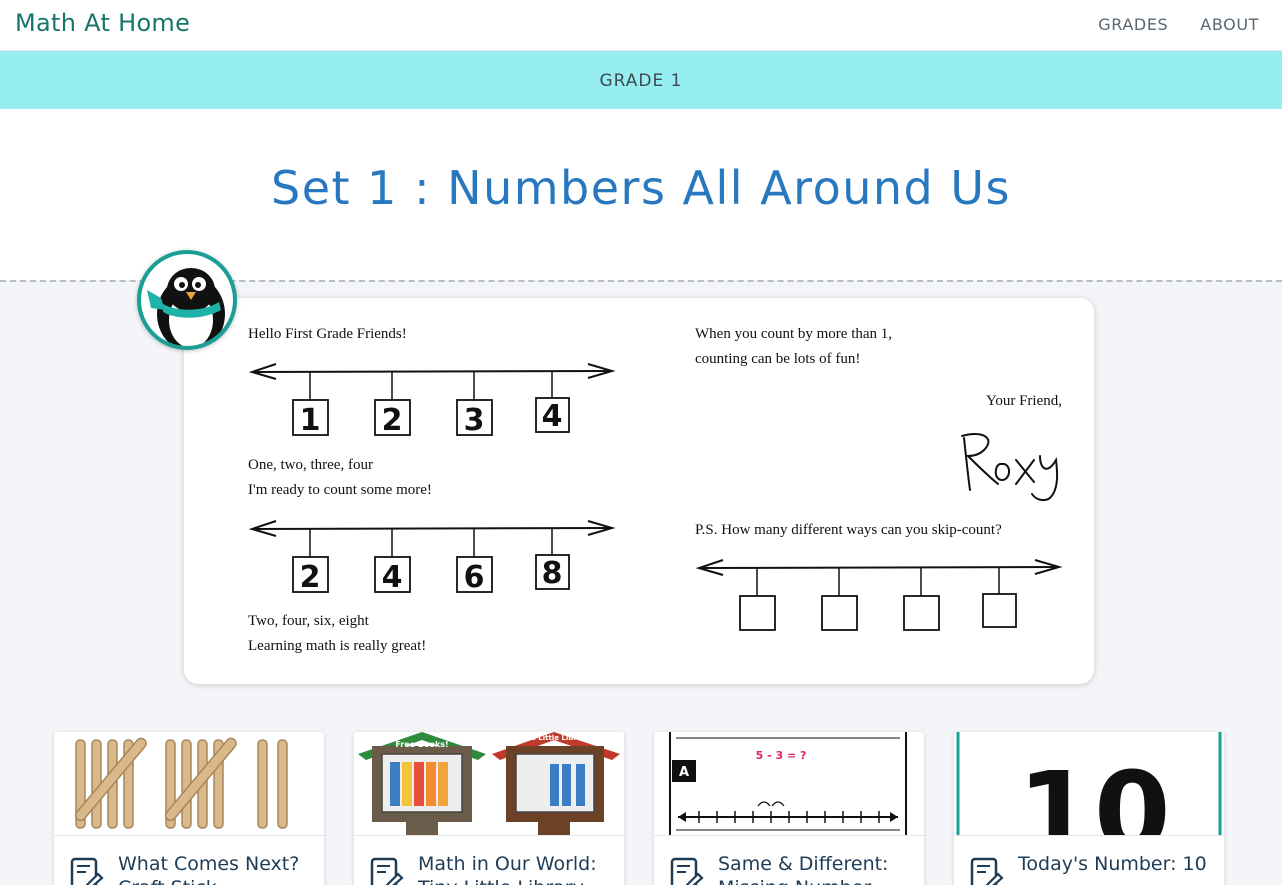  What do you see at coordinates (552, 573) in the screenshot?
I see `number-line-2-value: 8` at bounding box center [552, 573].